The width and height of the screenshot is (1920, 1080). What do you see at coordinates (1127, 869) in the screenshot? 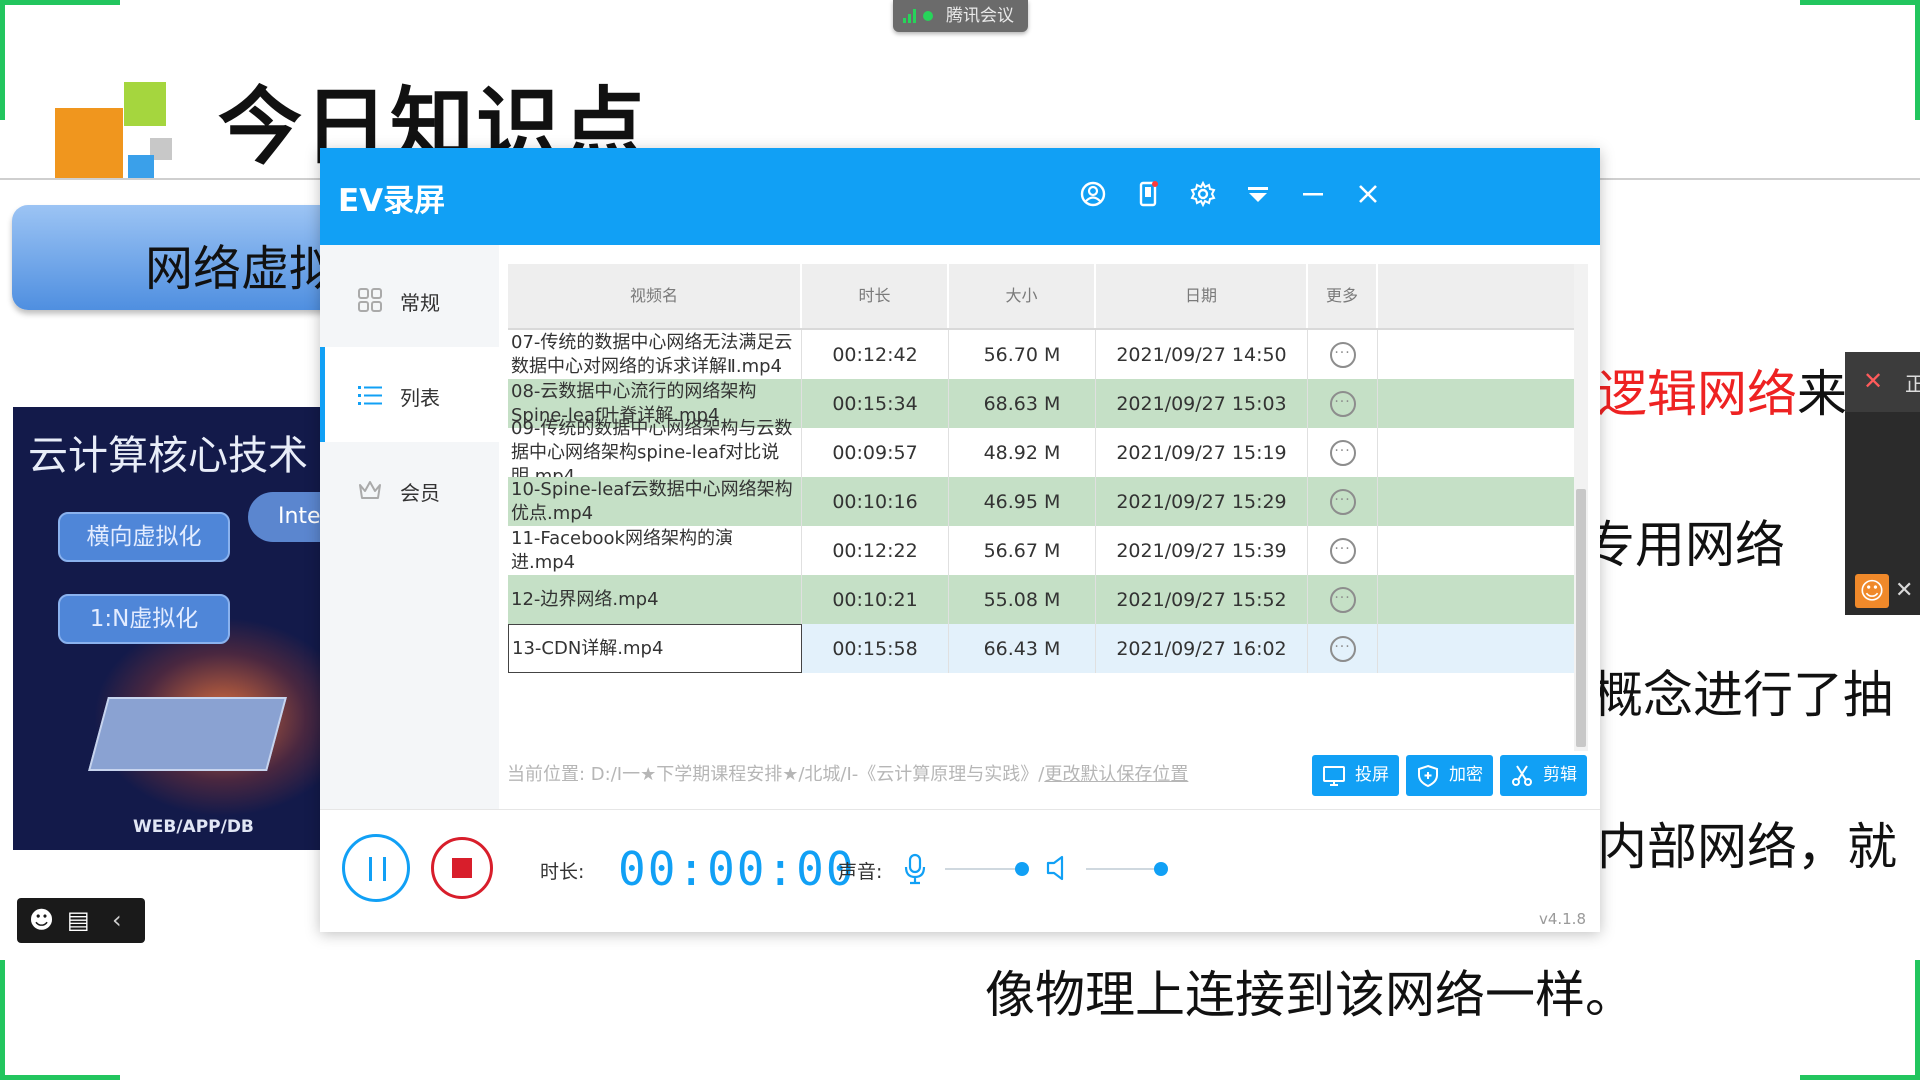
I see `speaker-volume-slider` at bounding box center [1127, 869].